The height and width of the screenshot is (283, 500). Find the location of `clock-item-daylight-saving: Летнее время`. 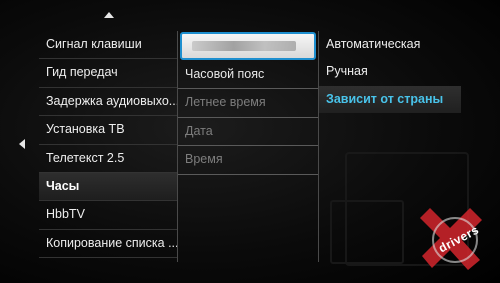

clock-item-daylight-saving: Летнее время is located at coordinates (248, 103).